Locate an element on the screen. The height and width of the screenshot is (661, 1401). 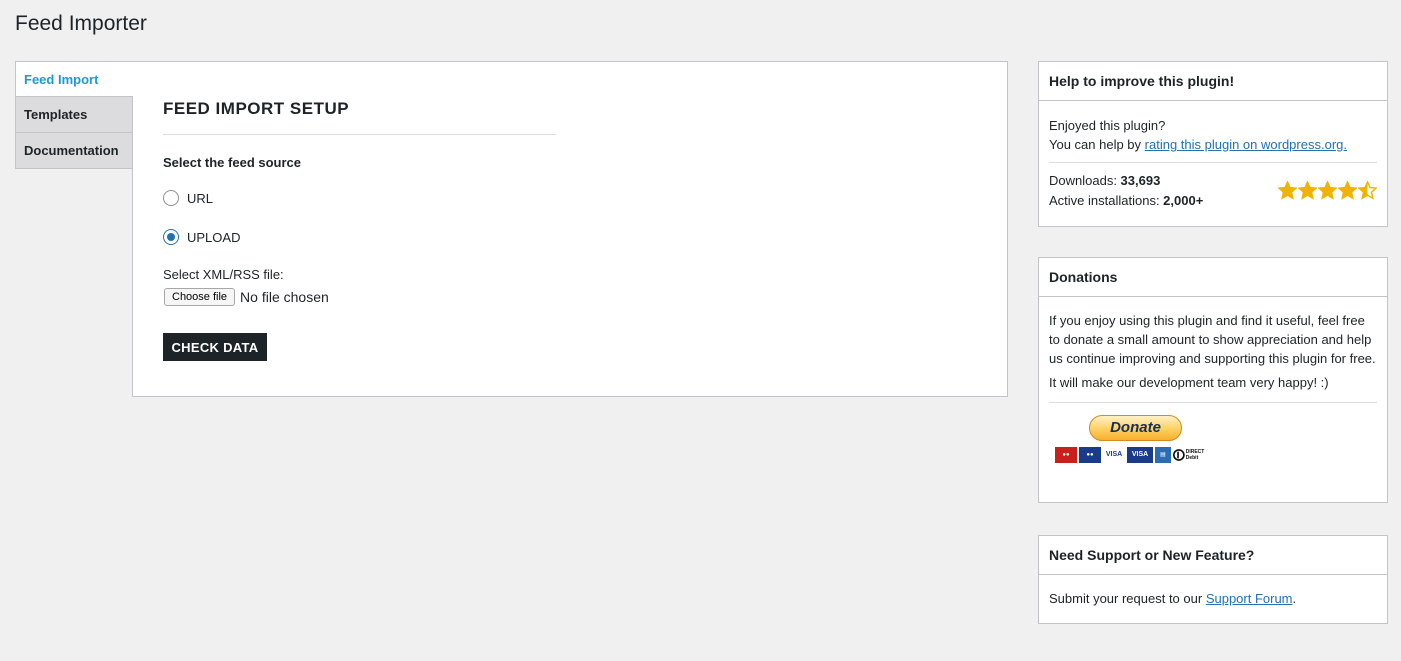
direct-debit-logo-icon is located at coordinates (1179, 455).